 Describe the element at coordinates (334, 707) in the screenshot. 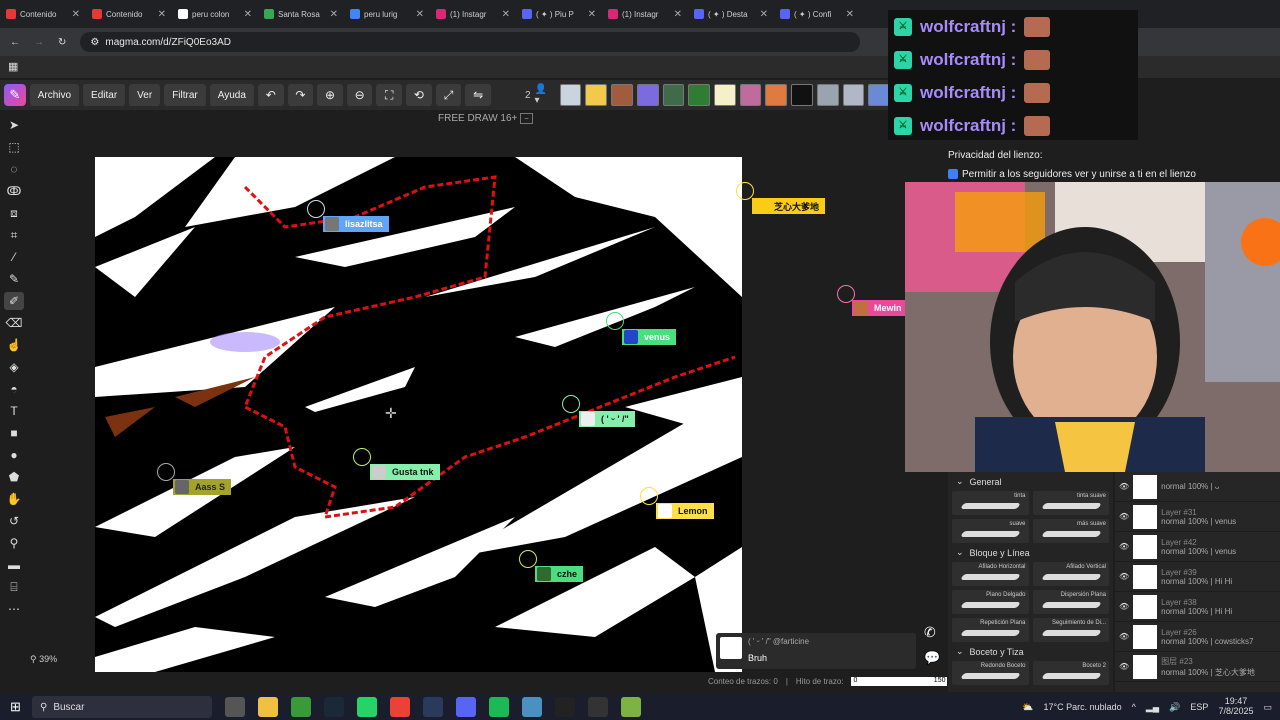

I see `steam-icon` at that location.